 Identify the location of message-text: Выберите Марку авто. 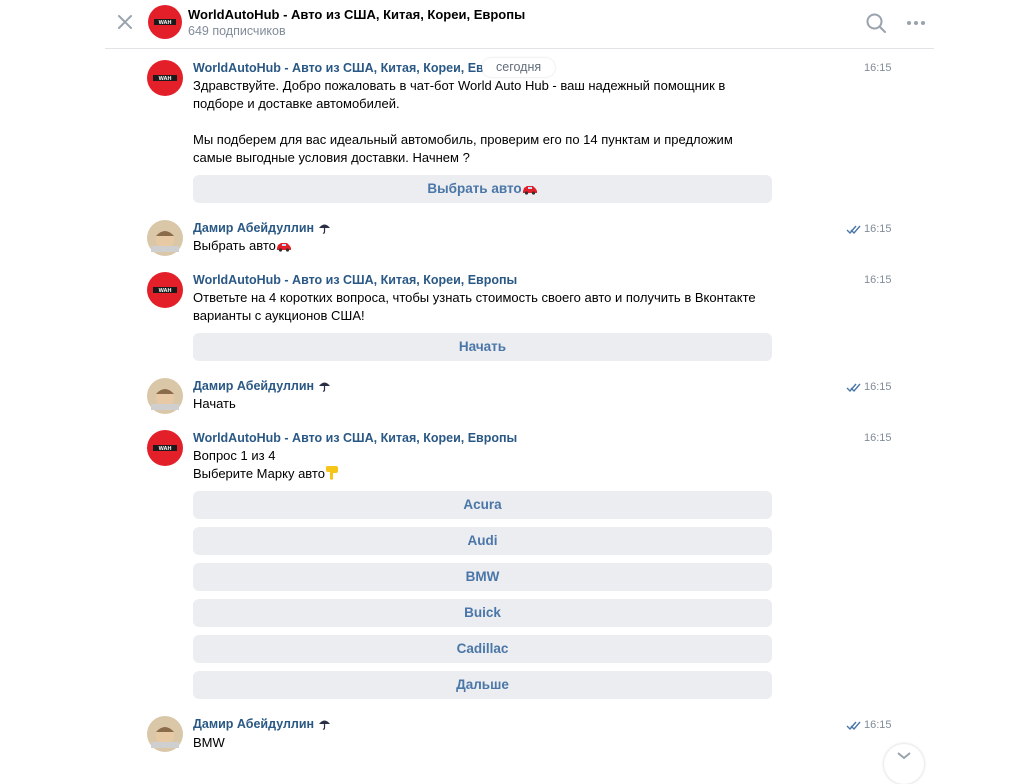
(259, 473).